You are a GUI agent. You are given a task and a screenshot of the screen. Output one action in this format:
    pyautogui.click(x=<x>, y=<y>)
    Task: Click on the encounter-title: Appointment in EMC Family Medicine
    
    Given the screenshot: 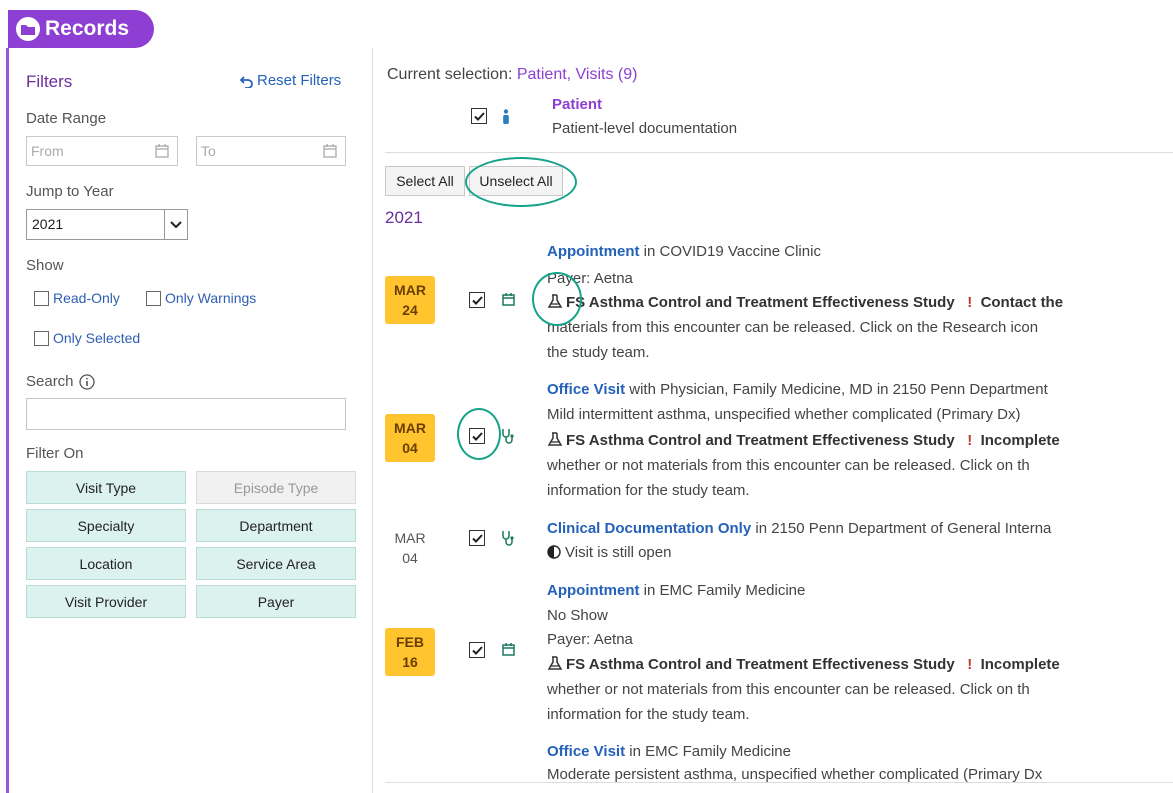 What is the action you would take?
    pyautogui.click(x=676, y=590)
    